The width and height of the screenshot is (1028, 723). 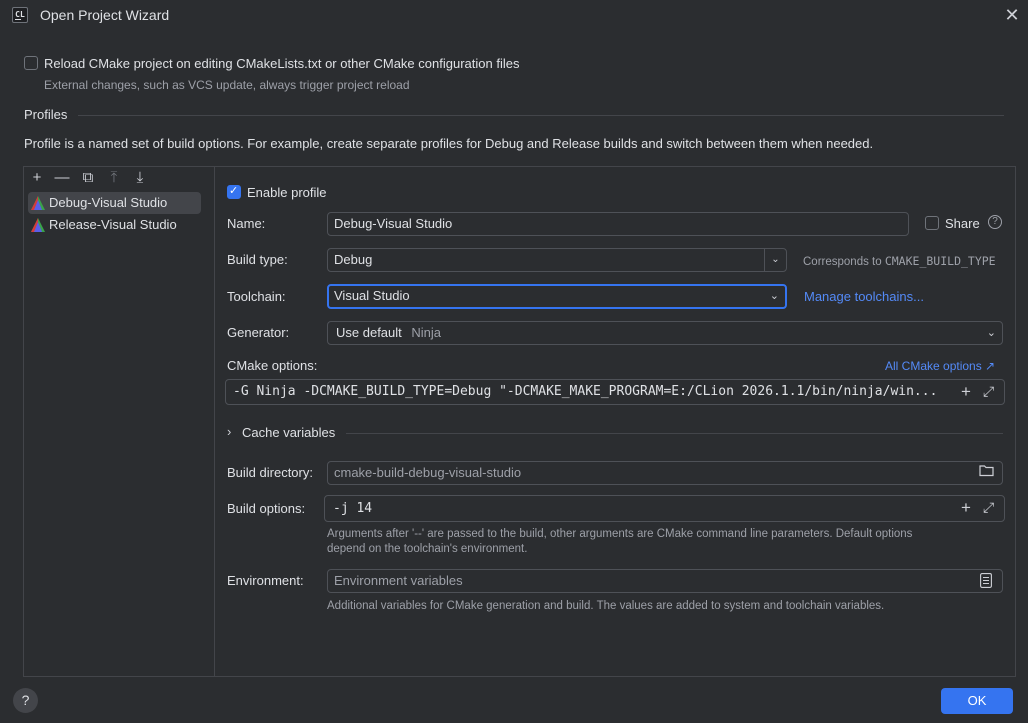 I want to click on chevron-right-icon: ›, so click(x=229, y=431).